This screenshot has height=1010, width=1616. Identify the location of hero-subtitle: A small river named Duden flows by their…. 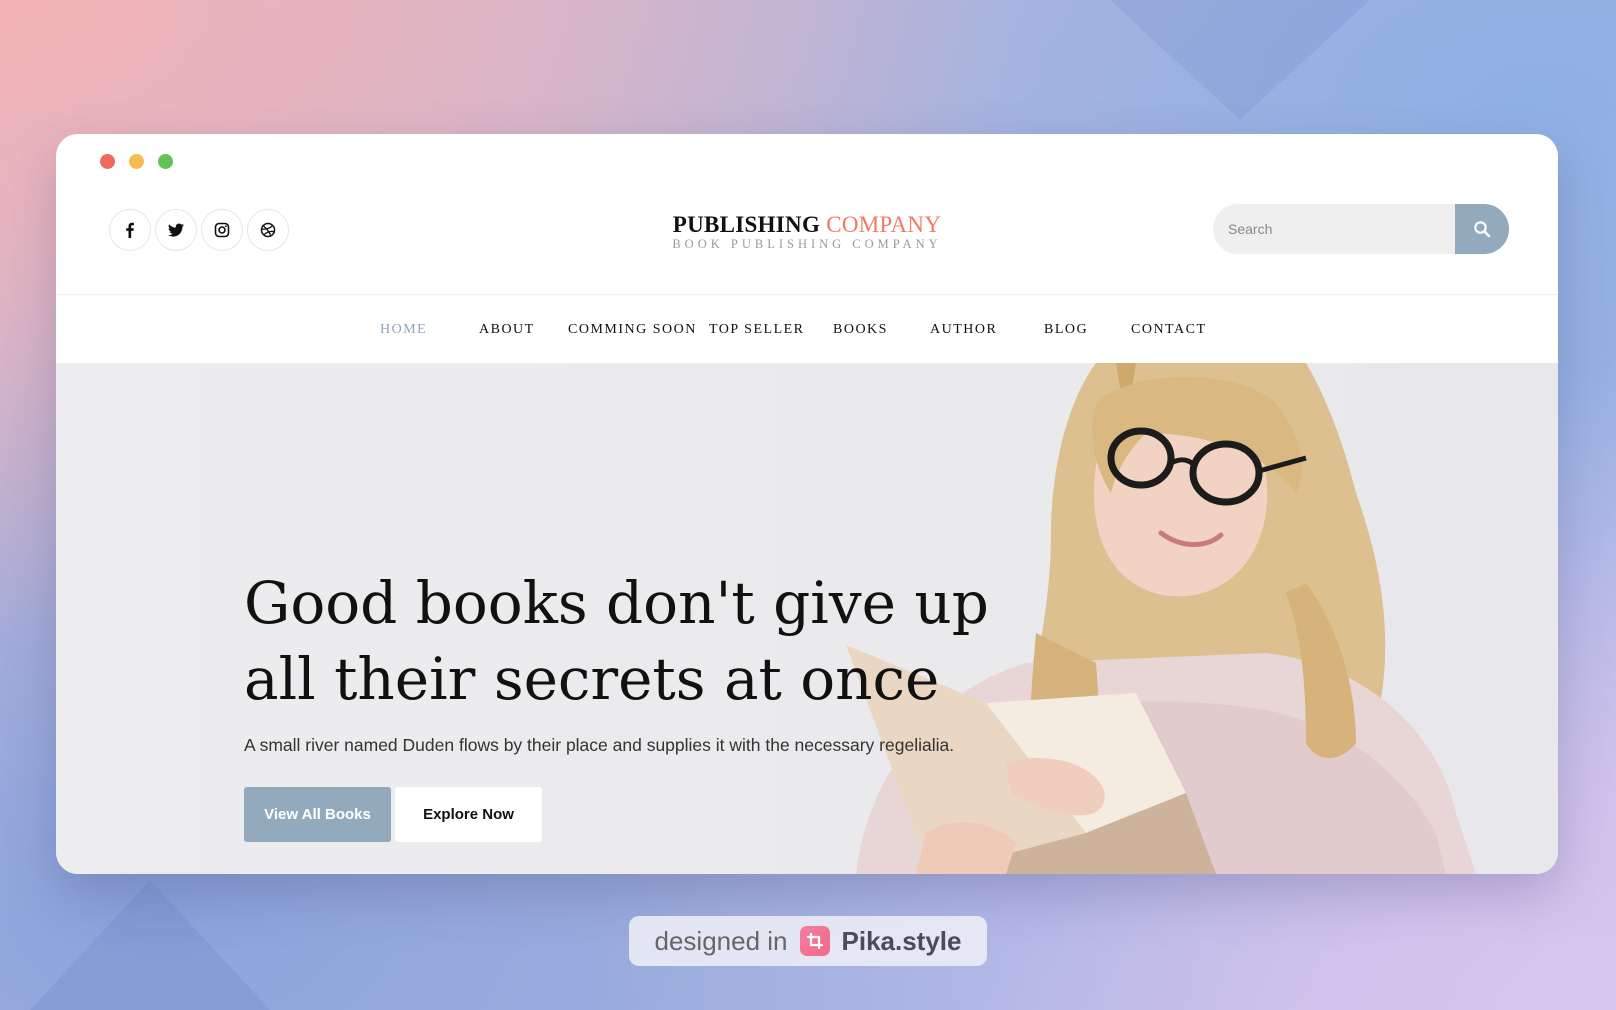
(599, 745).